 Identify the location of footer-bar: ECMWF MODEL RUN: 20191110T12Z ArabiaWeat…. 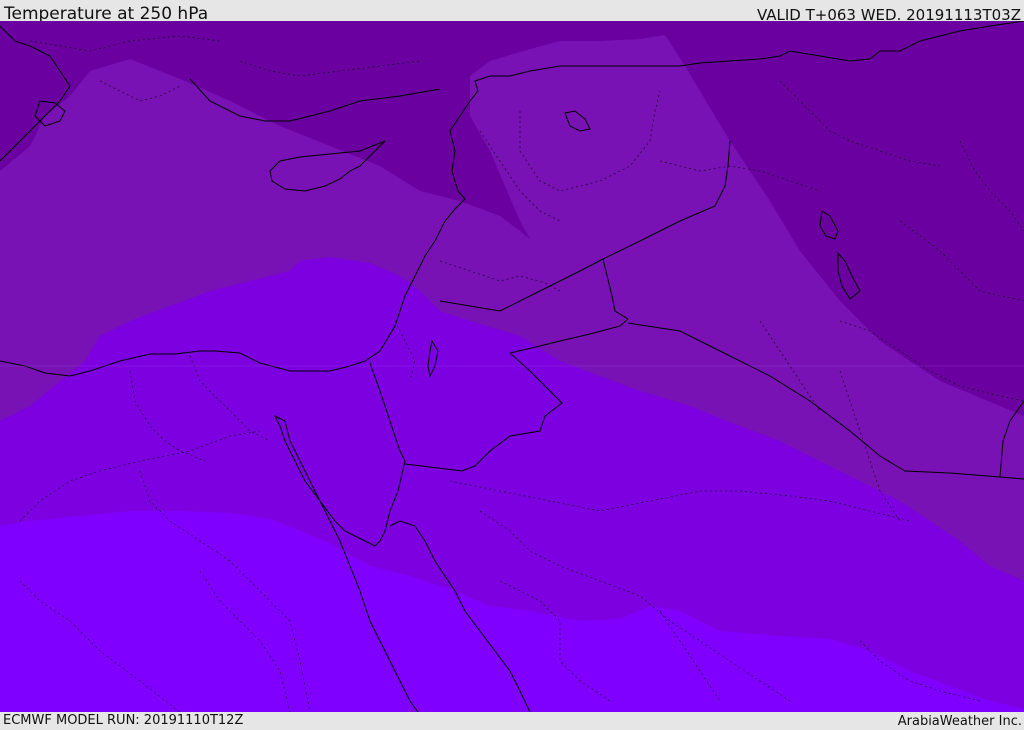
(512, 720).